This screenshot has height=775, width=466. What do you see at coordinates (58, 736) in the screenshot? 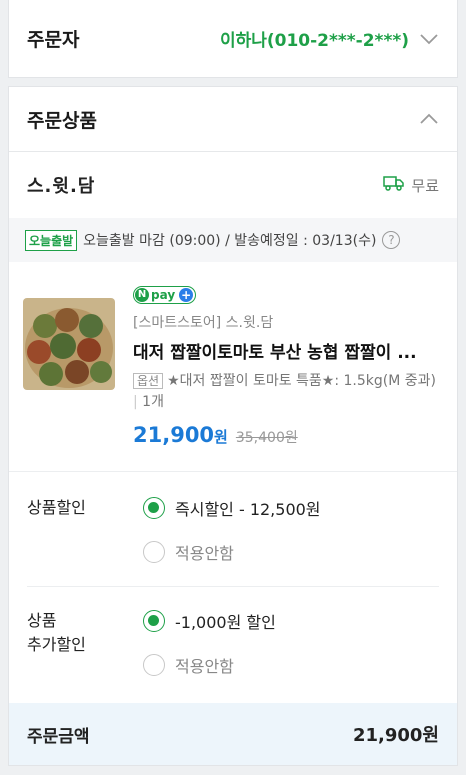
I see `order-total-label: 주문금액` at bounding box center [58, 736].